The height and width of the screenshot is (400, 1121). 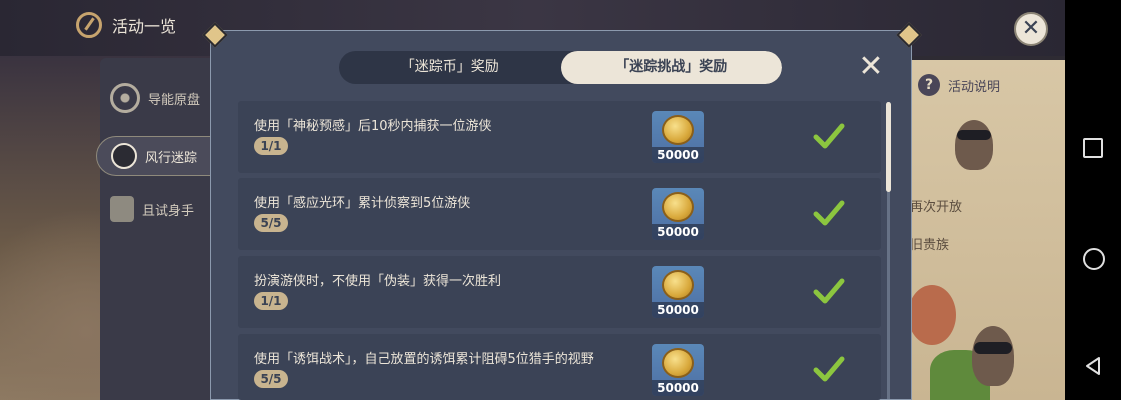 I want to click on compass-icon, so click(x=89, y=25).